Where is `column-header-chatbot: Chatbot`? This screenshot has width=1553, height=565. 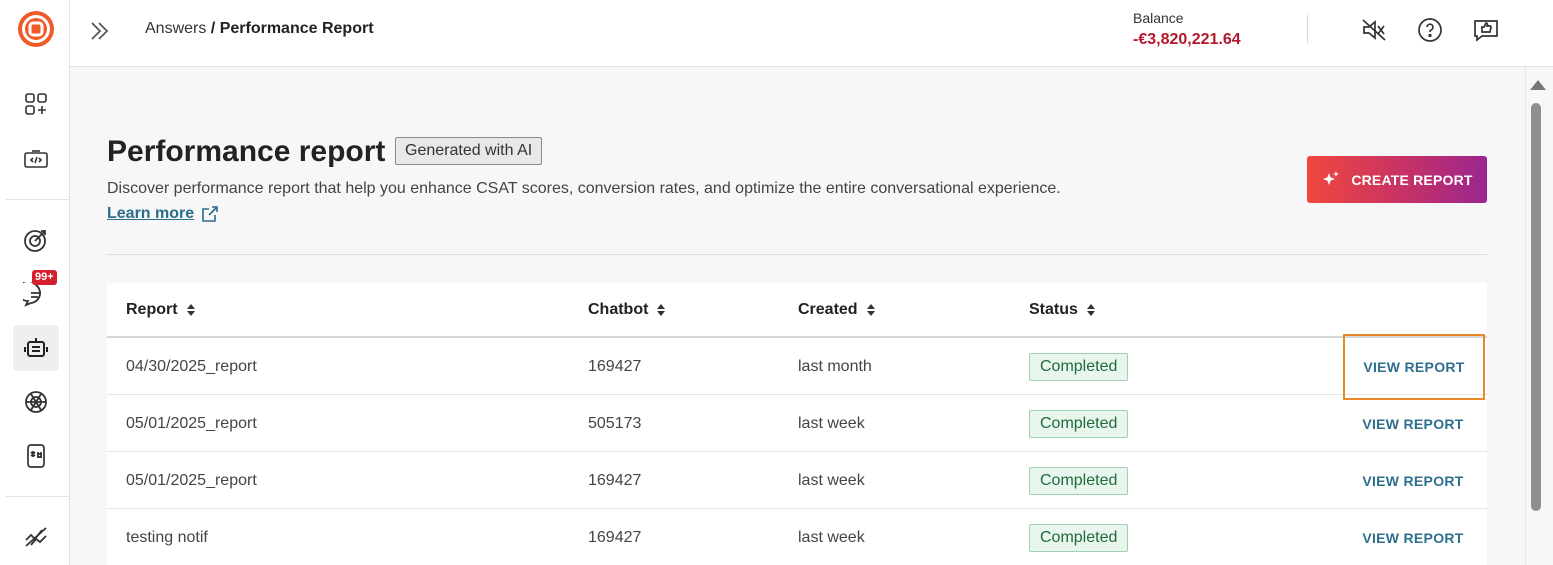 column-header-chatbot: Chatbot is located at coordinates (627, 310).